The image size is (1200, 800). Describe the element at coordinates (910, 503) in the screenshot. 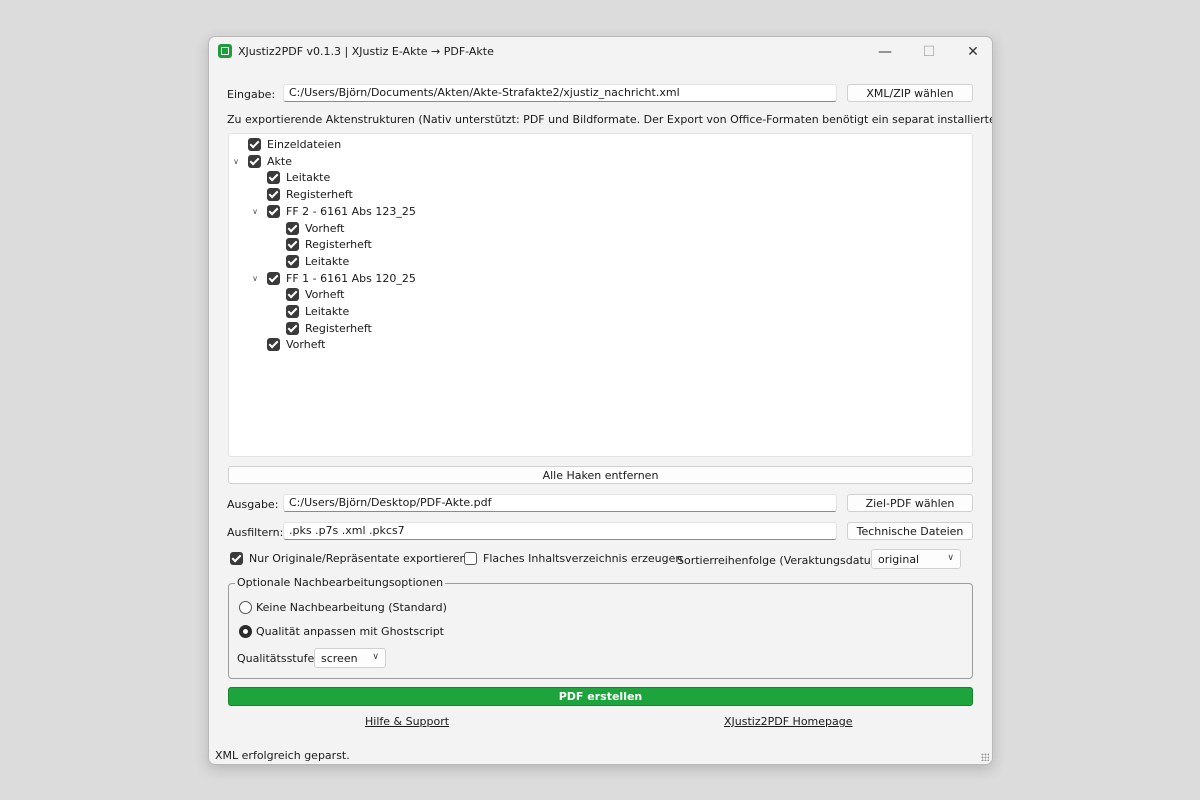

I see `choose-target-pdf-button: Ziel-PDF wählen` at that location.